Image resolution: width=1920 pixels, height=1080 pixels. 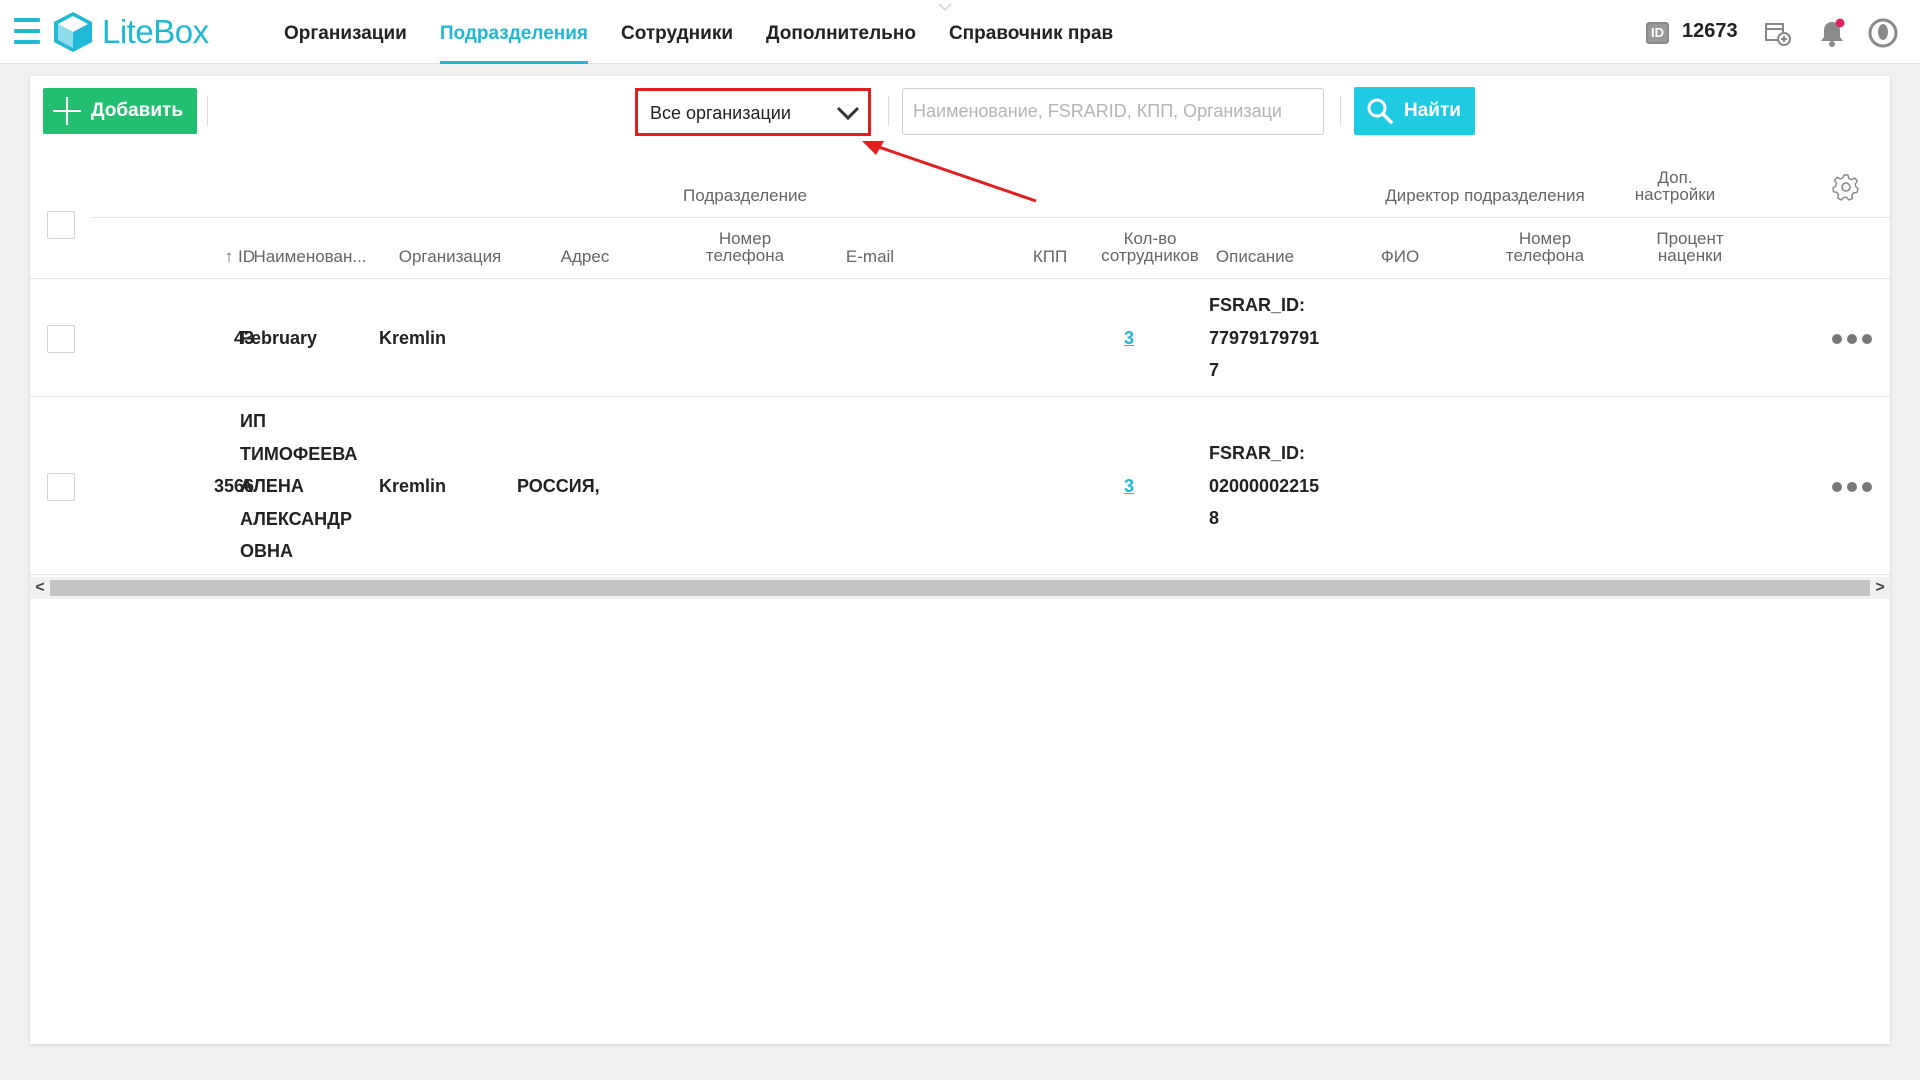 I want to click on select-all-checkbox, so click(x=61, y=225).